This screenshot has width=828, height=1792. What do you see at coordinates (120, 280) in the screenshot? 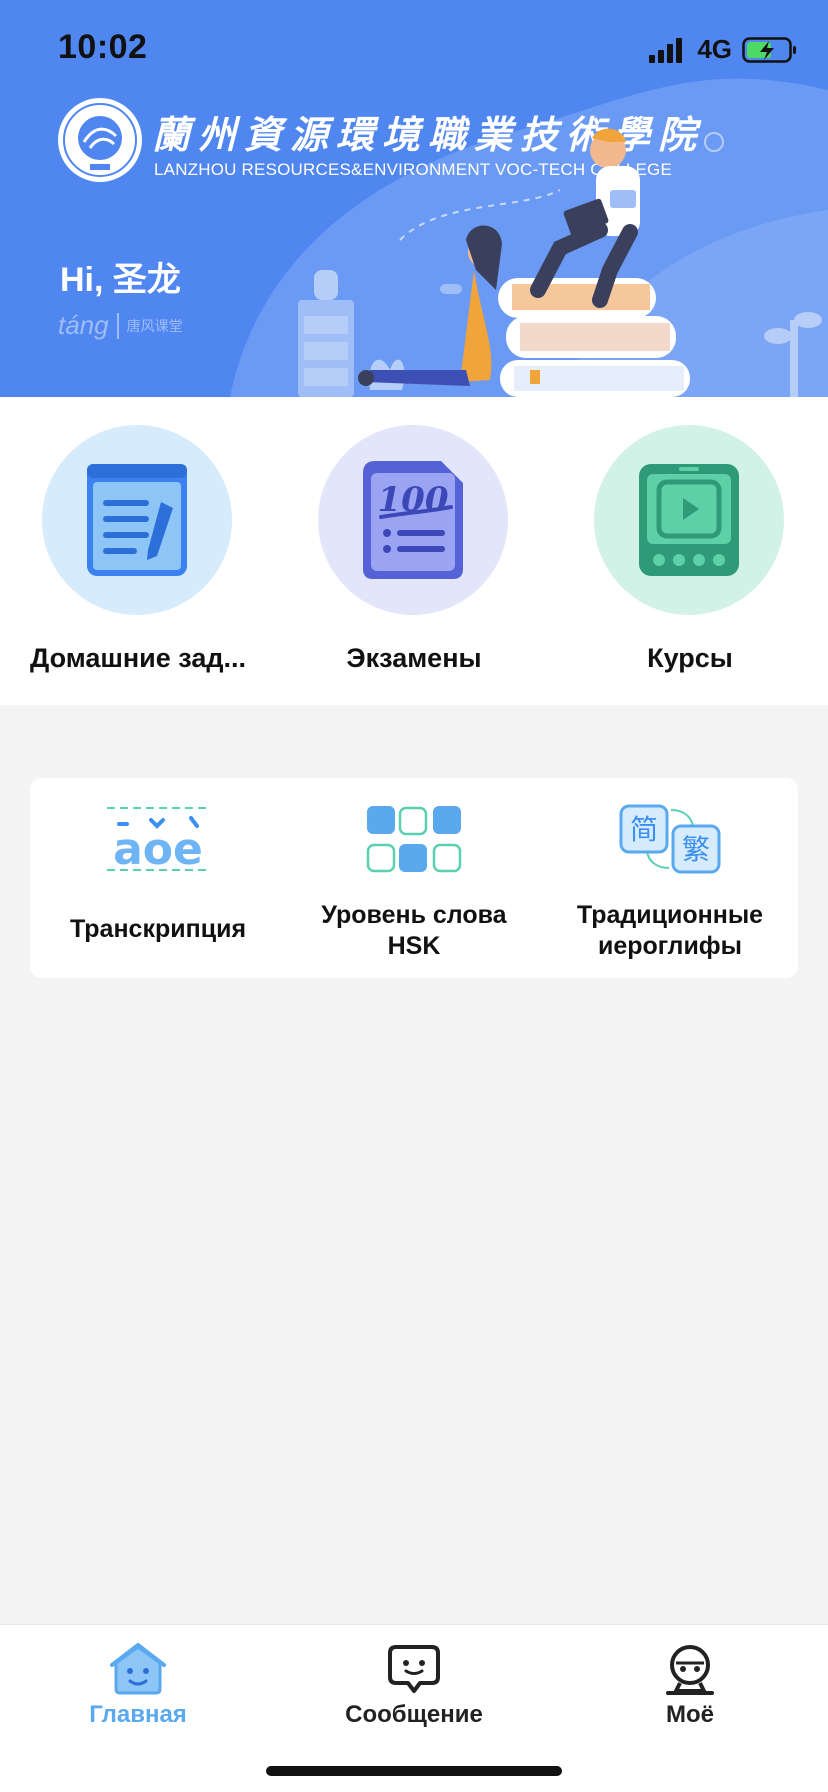
I see `user-greeting: Hi, 圣龙` at bounding box center [120, 280].